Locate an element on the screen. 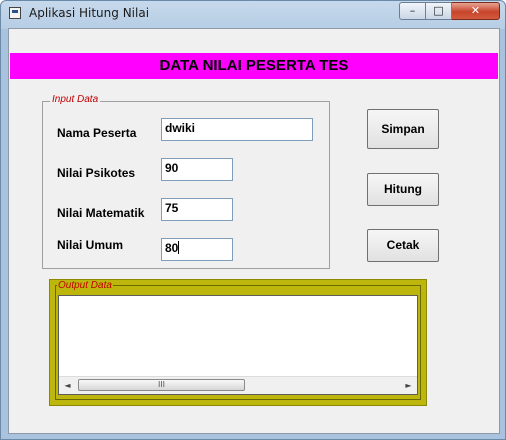  output-data-legend: Output Data is located at coordinates (85, 285).